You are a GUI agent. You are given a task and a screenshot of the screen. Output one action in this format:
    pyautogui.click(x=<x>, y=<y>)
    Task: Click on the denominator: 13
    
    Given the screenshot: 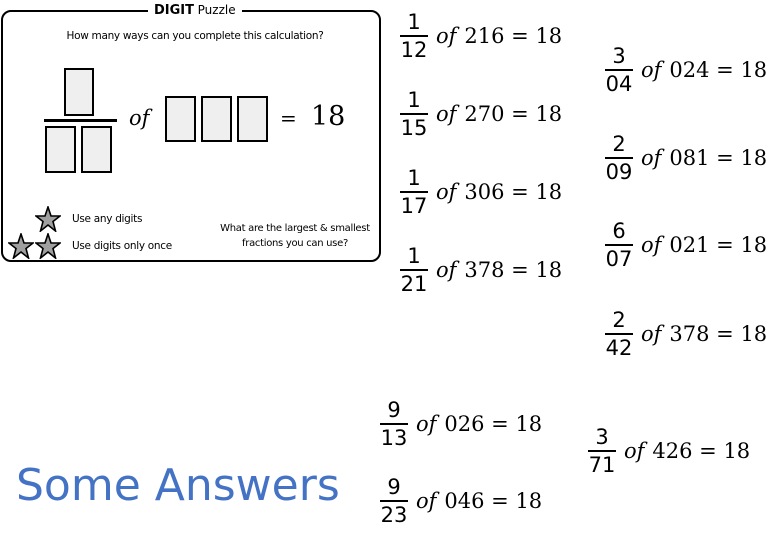 What is the action you would take?
    pyautogui.click(x=394, y=438)
    